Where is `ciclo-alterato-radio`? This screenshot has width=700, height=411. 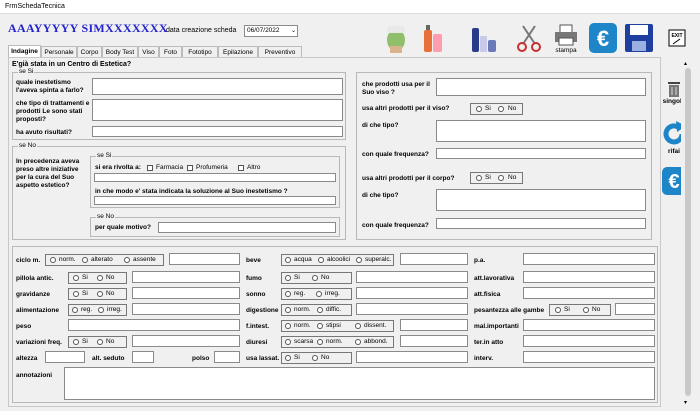 ciclo-alterato-radio is located at coordinates (85, 260).